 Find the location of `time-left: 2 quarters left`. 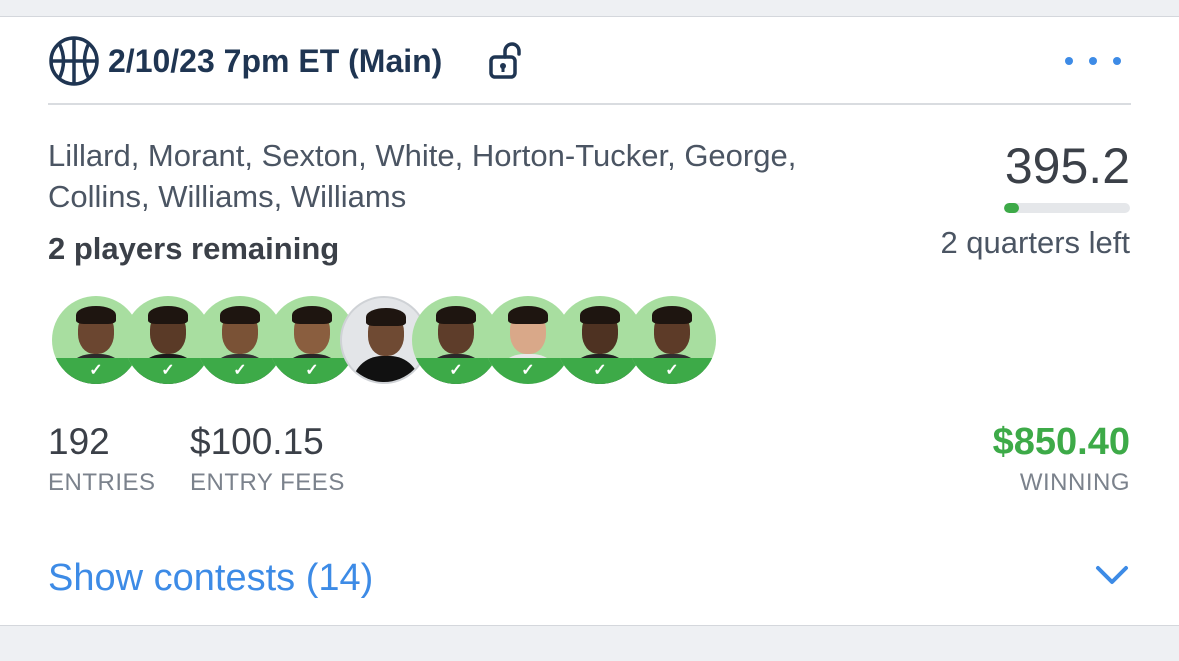

time-left: 2 quarters left is located at coordinates (1035, 242).